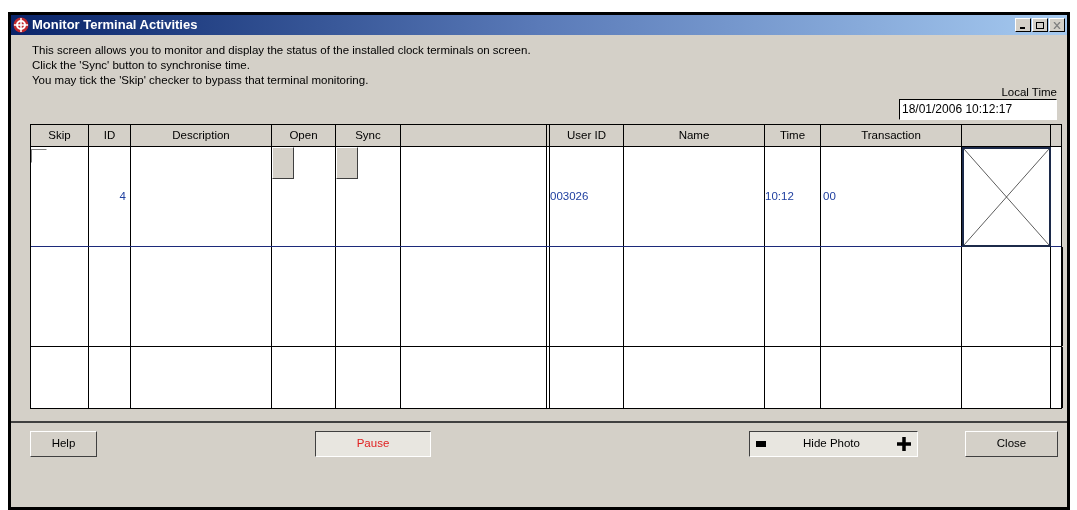  I want to click on plus-icon, so click(904, 444).